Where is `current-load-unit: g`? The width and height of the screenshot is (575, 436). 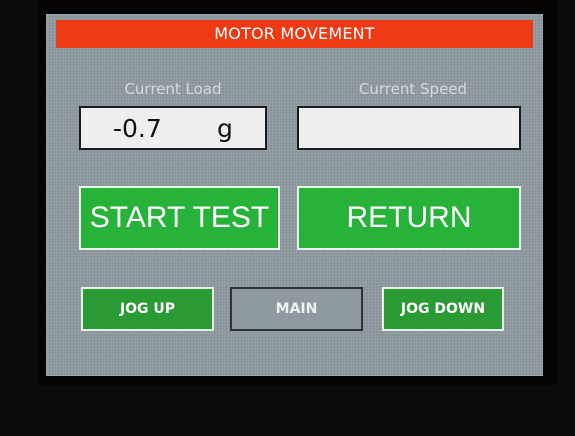 current-load-unit: g is located at coordinates (225, 128).